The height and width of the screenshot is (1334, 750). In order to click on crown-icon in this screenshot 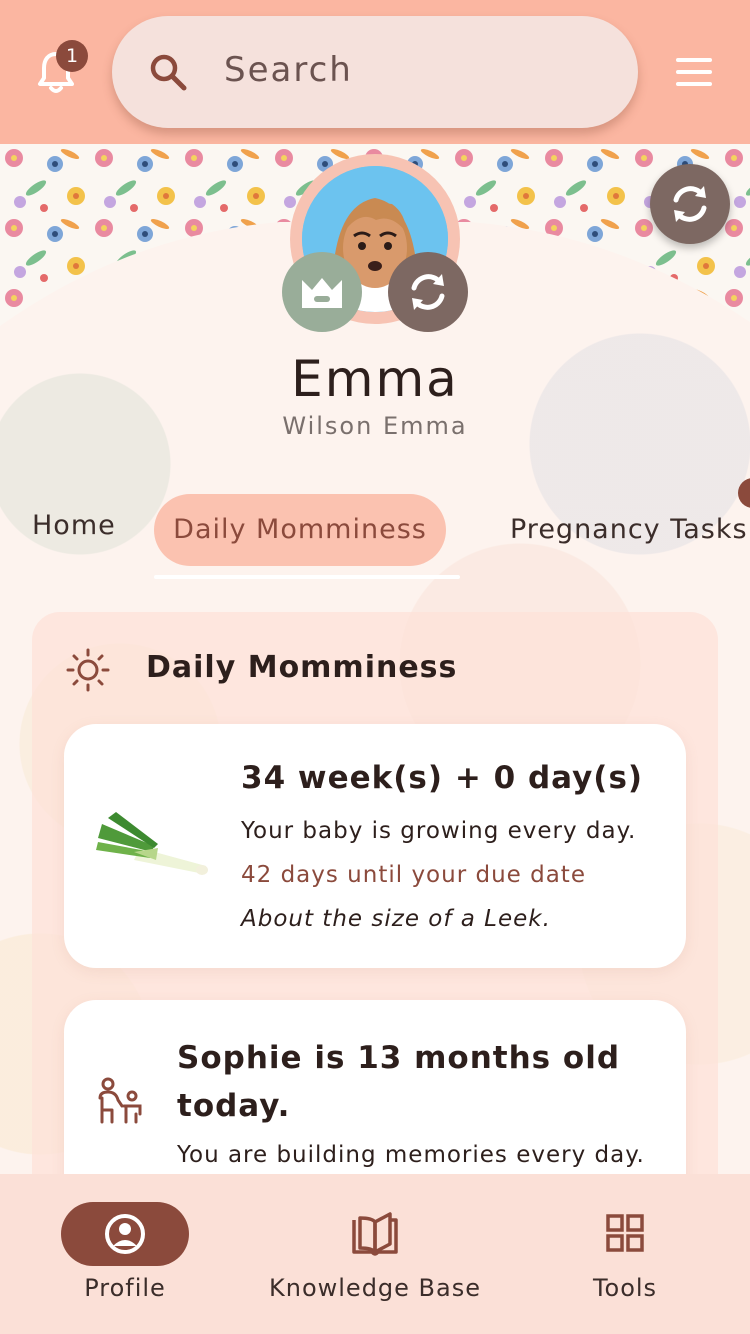, I will do `click(322, 293)`.